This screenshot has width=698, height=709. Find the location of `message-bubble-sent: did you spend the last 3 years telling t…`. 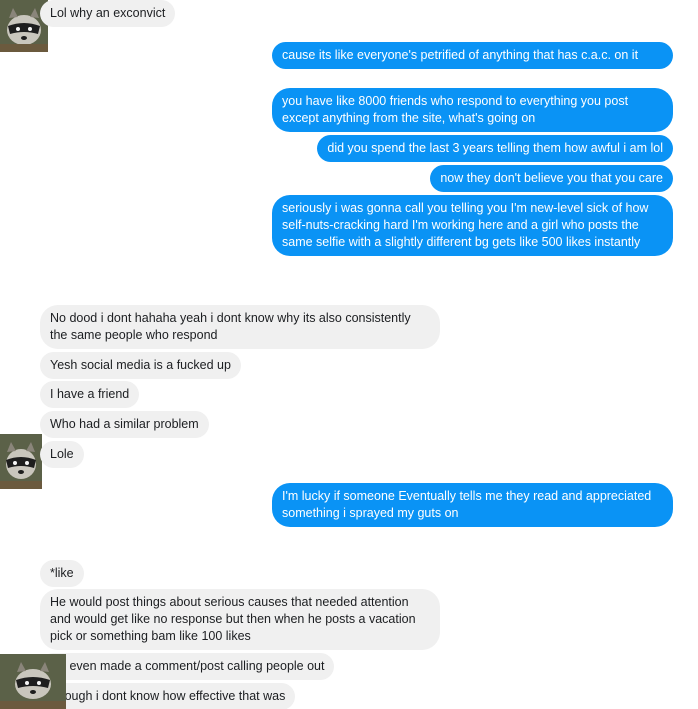

message-bubble-sent: did you spend the last 3 years telling t… is located at coordinates (495, 148).